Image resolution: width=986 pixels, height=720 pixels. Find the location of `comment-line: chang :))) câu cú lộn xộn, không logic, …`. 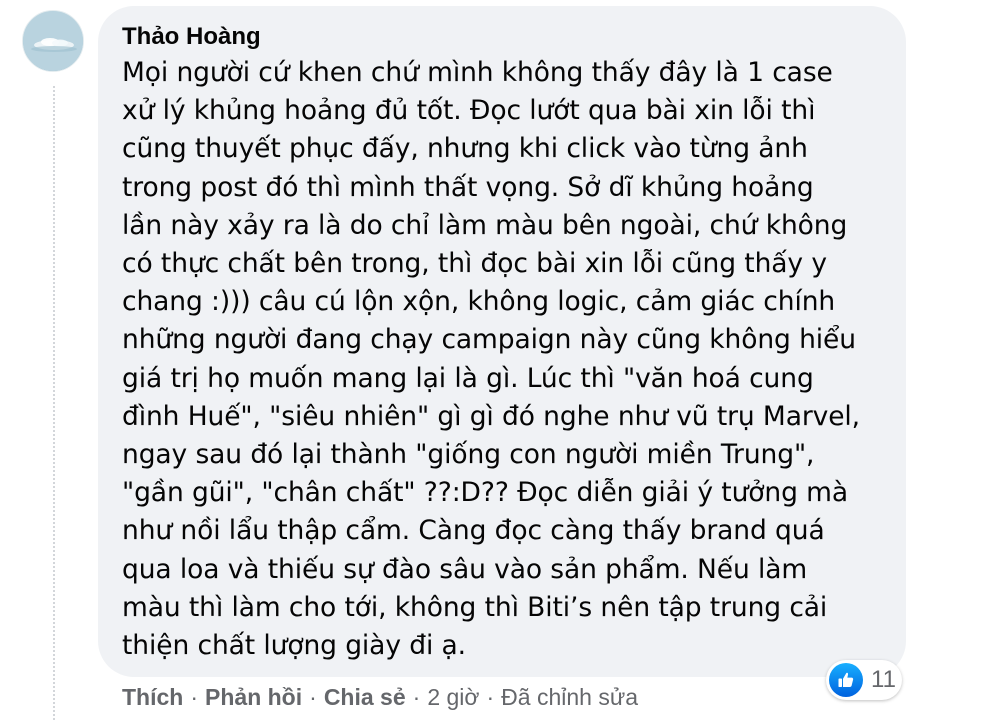

comment-line: chang :))) câu cú lộn xộn, không logic, … is located at coordinates (479, 302).